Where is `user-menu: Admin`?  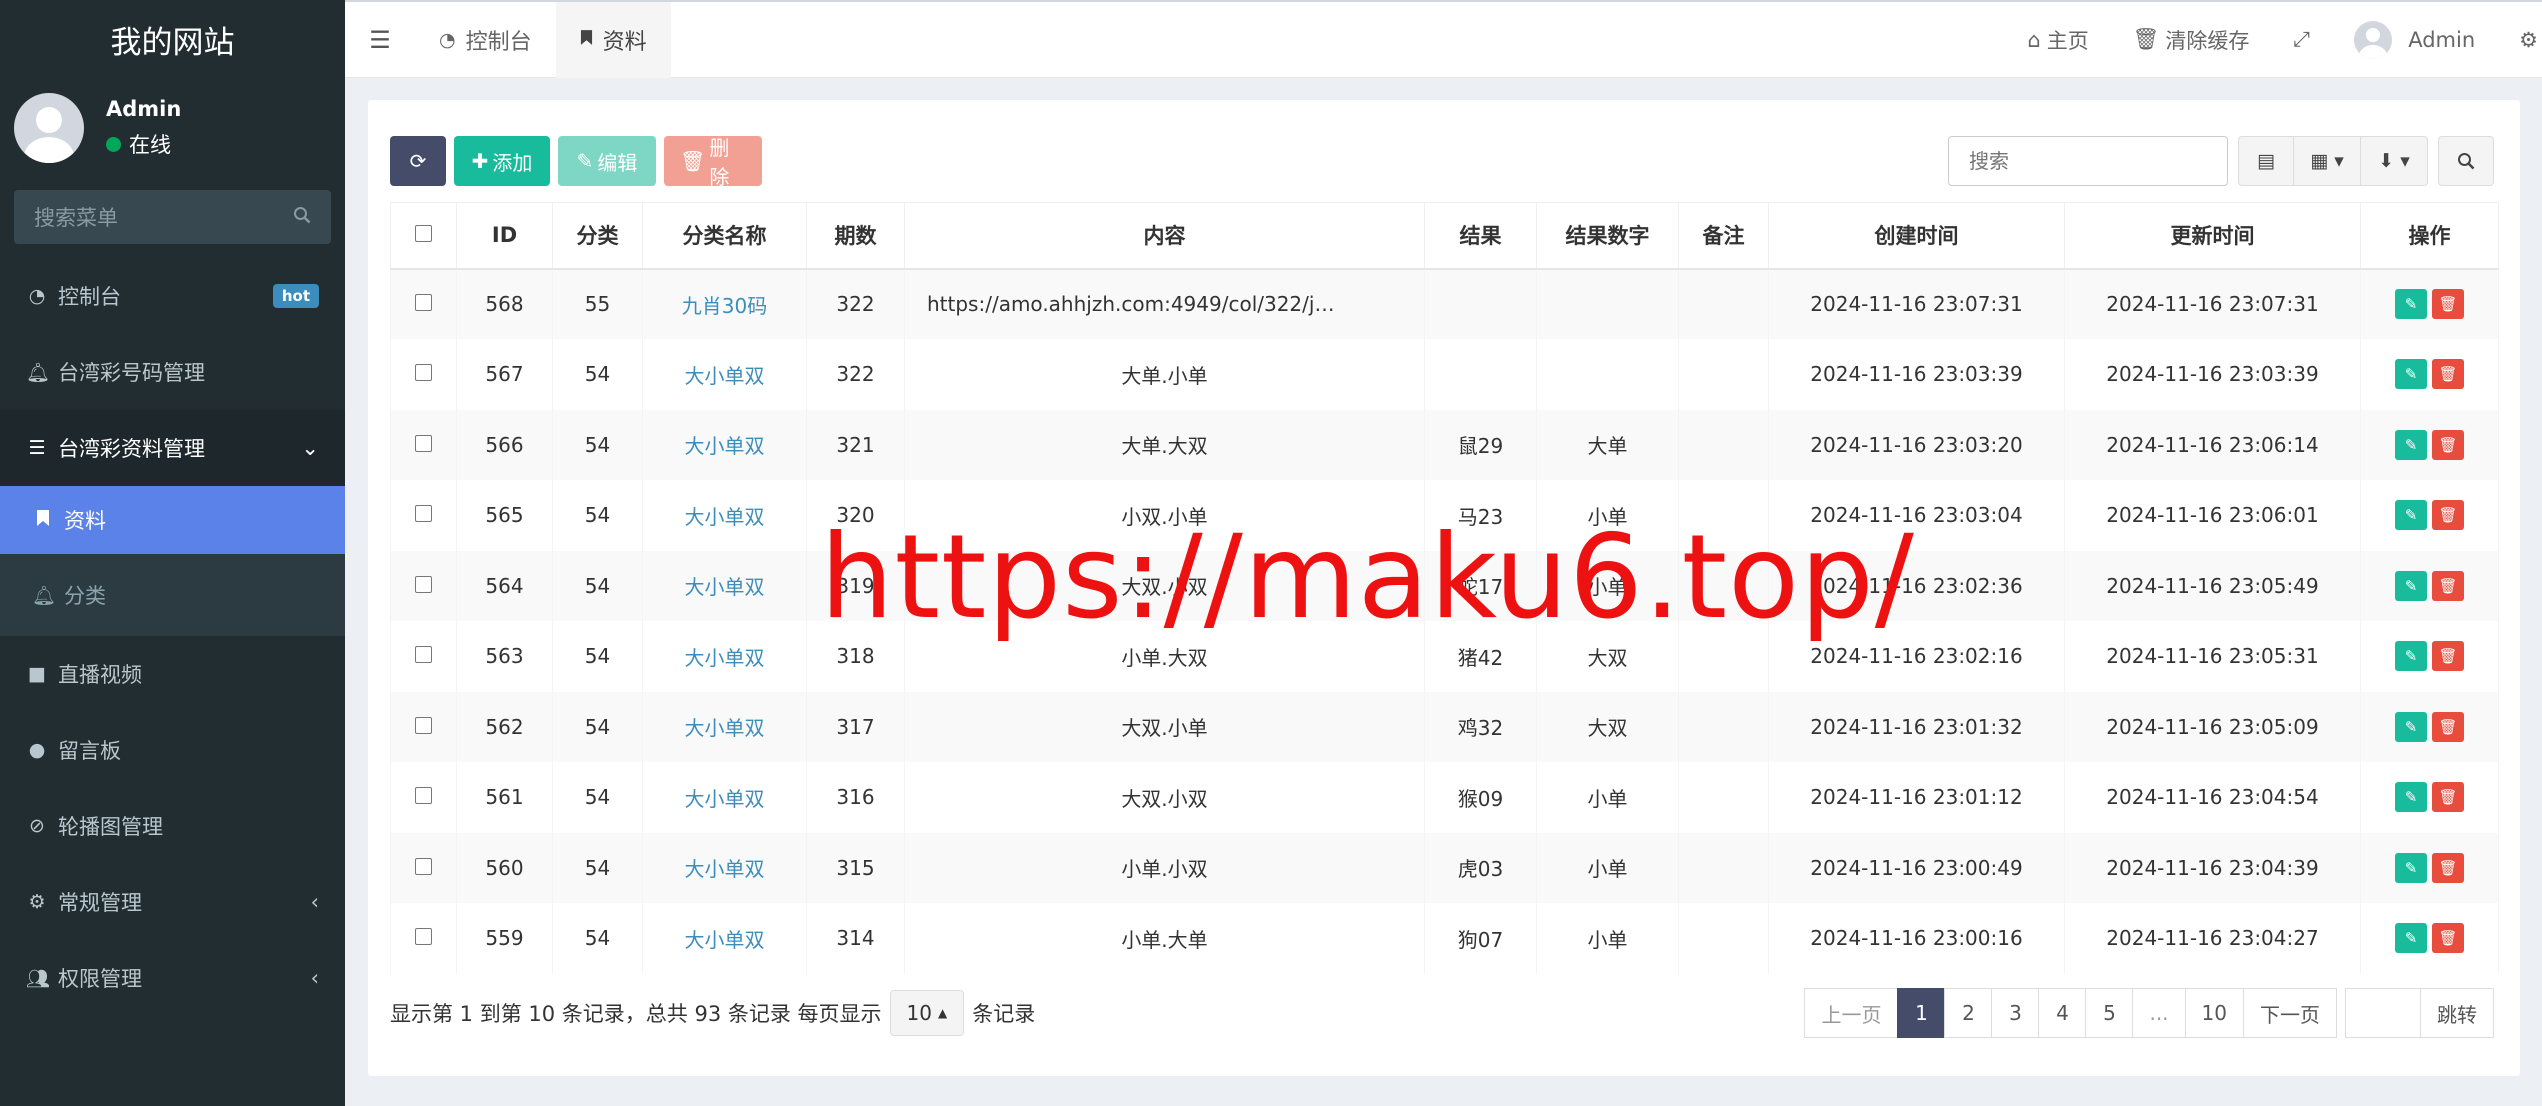
user-menu: Admin is located at coordinates (2414, 39).